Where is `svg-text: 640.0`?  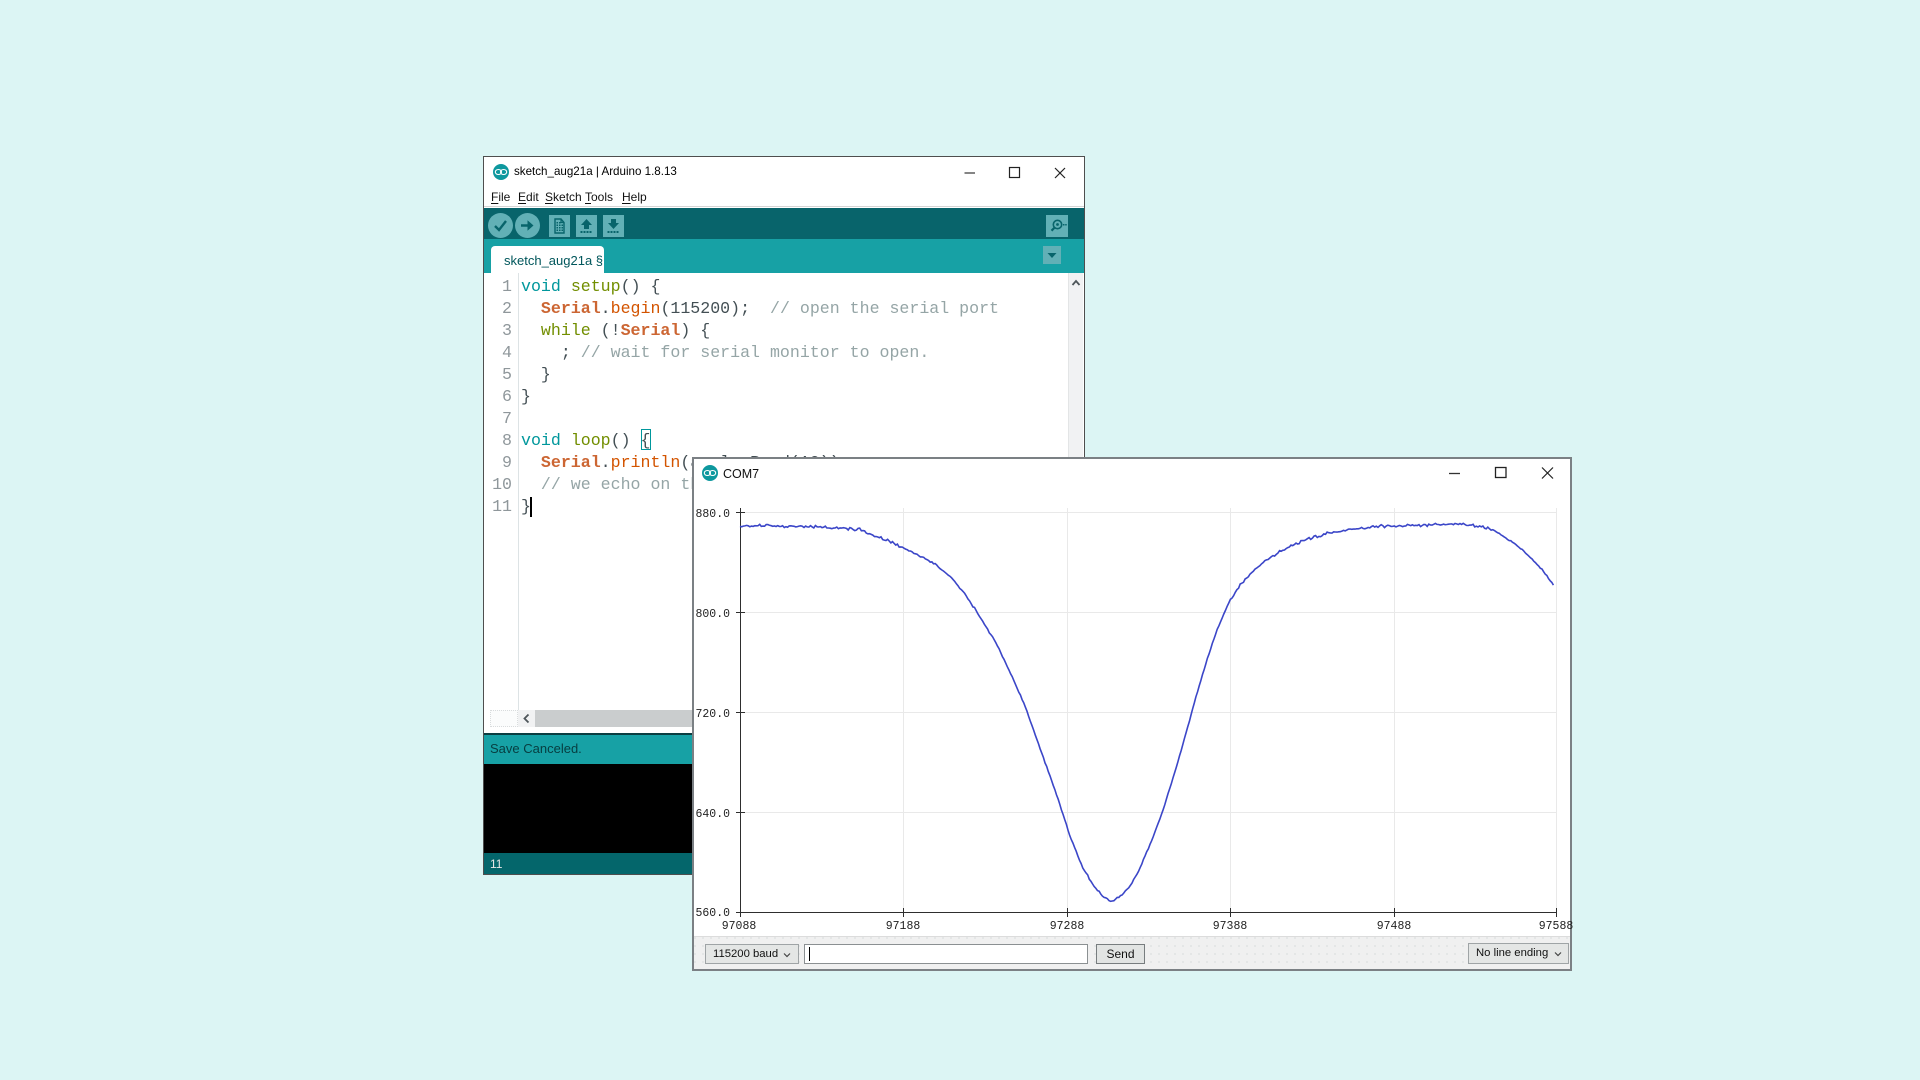 svg-text: 640.0 is located at coordinates (712, 814).